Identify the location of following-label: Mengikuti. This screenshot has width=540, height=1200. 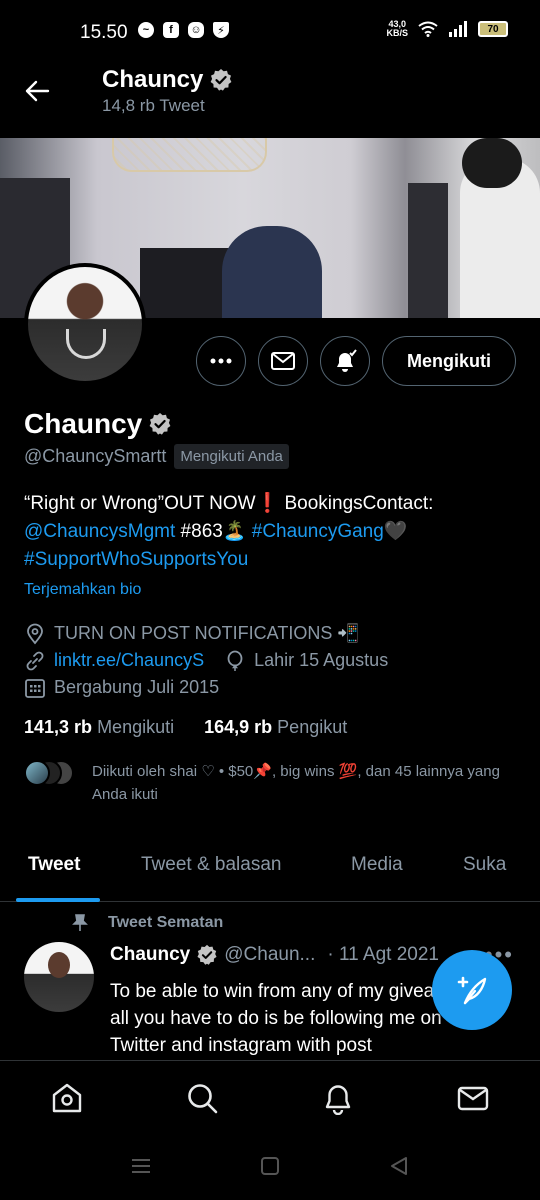
(136, 727).